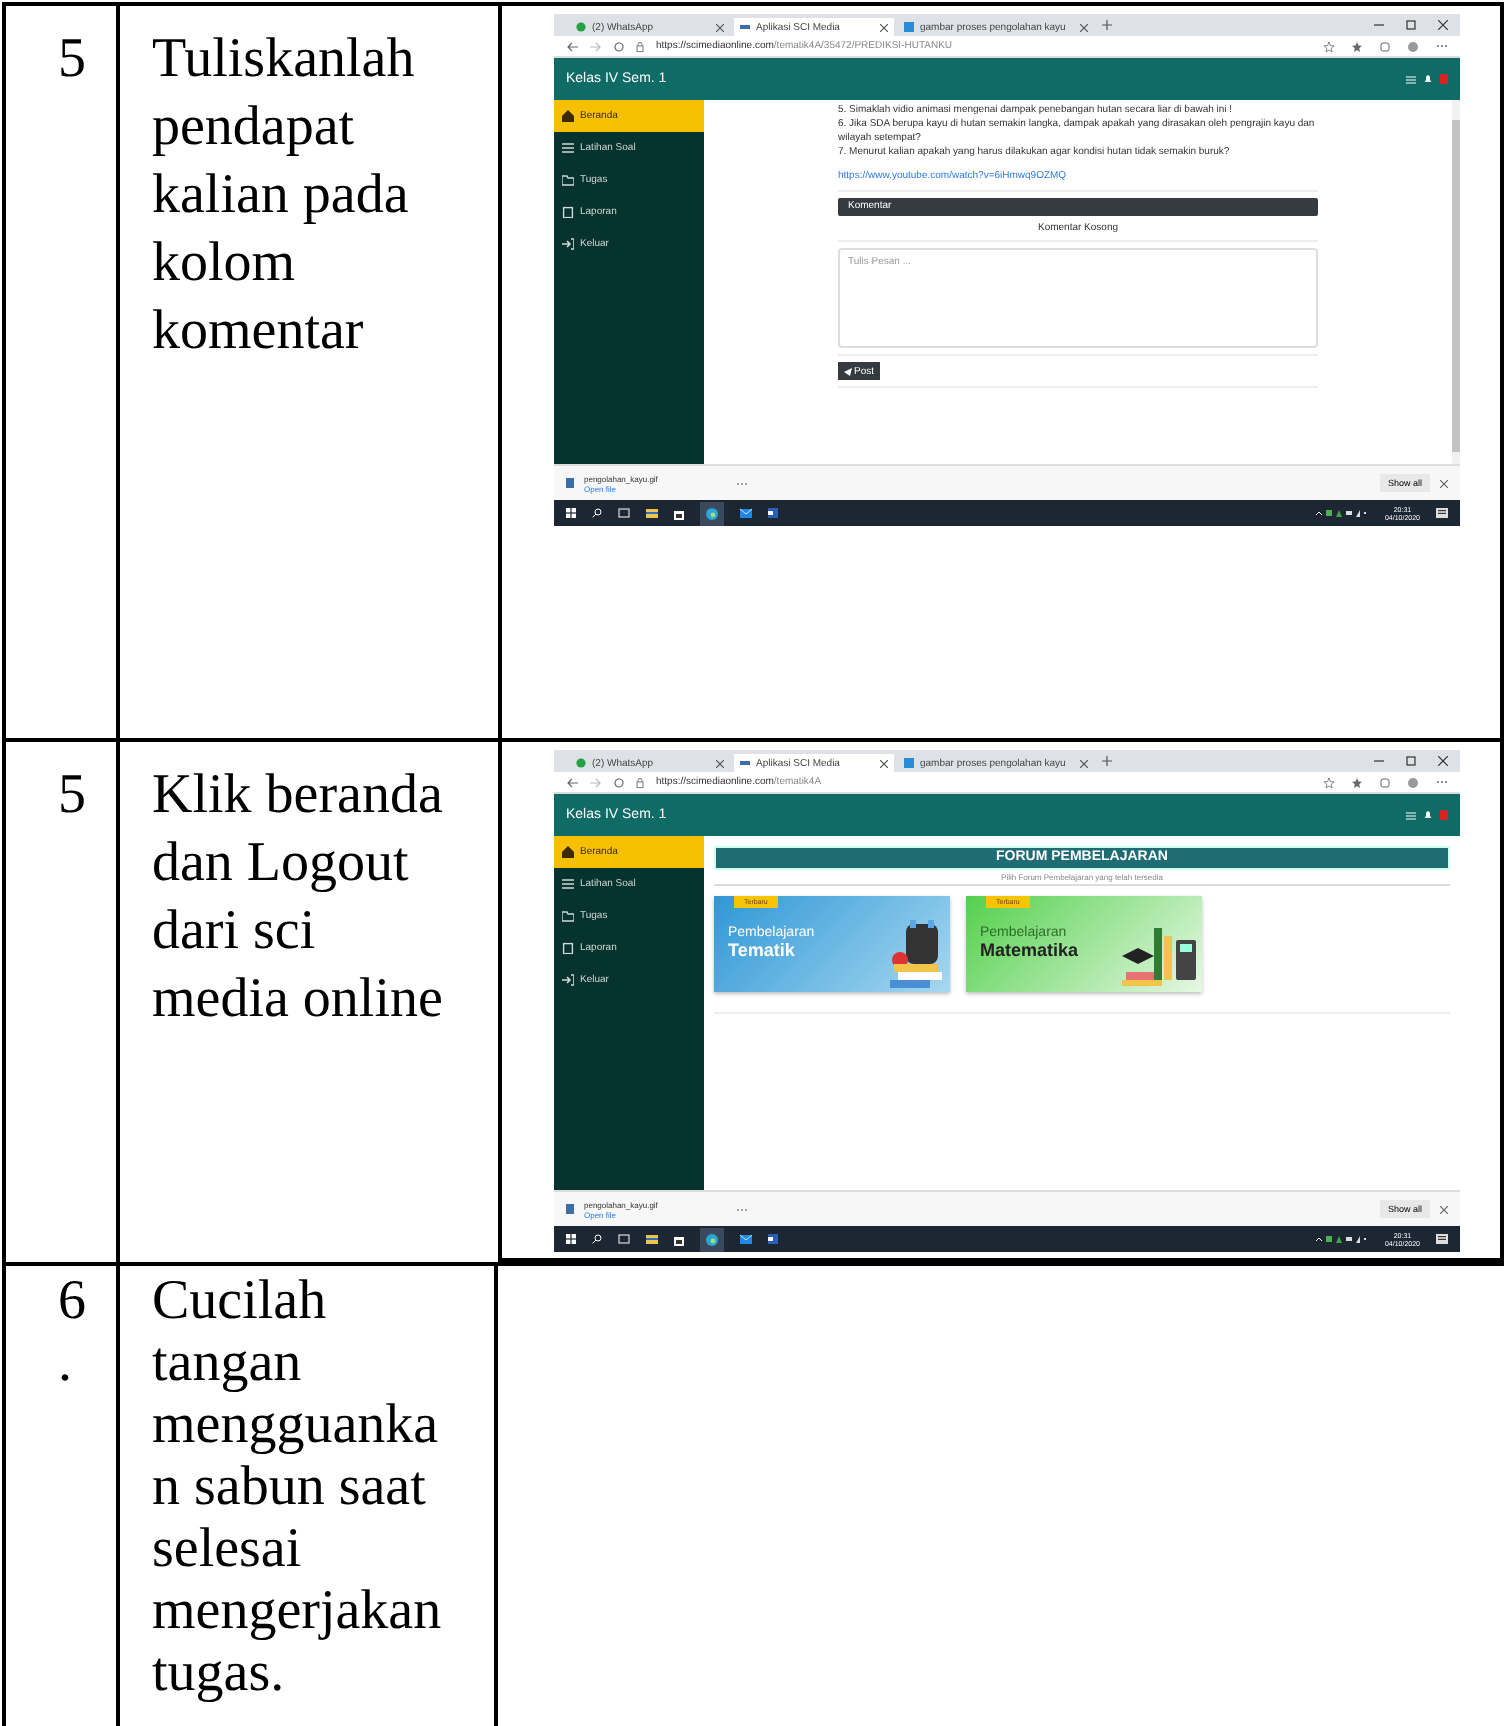  I want to click on card-title: Tematik, so click(762, 950).